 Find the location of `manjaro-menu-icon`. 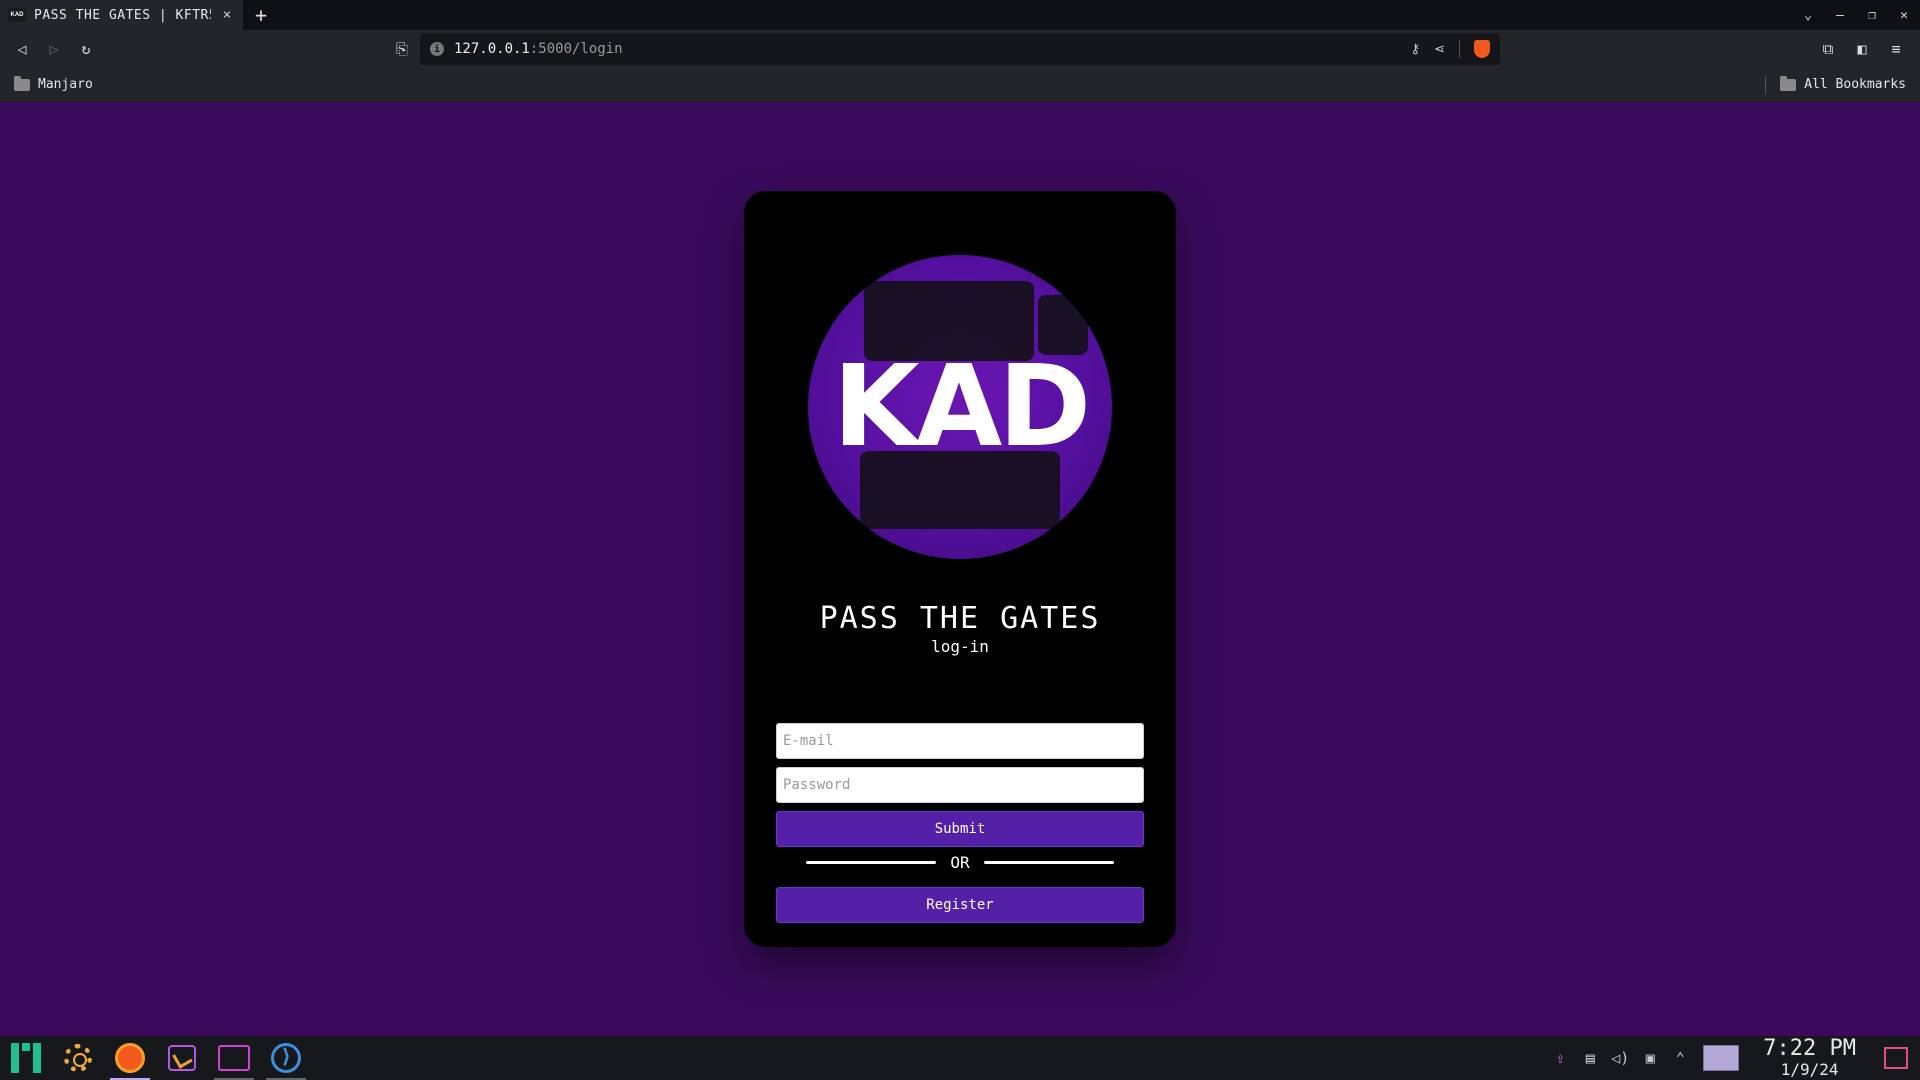

manjaro-menu-icon is located at coordinates (26, 1058).